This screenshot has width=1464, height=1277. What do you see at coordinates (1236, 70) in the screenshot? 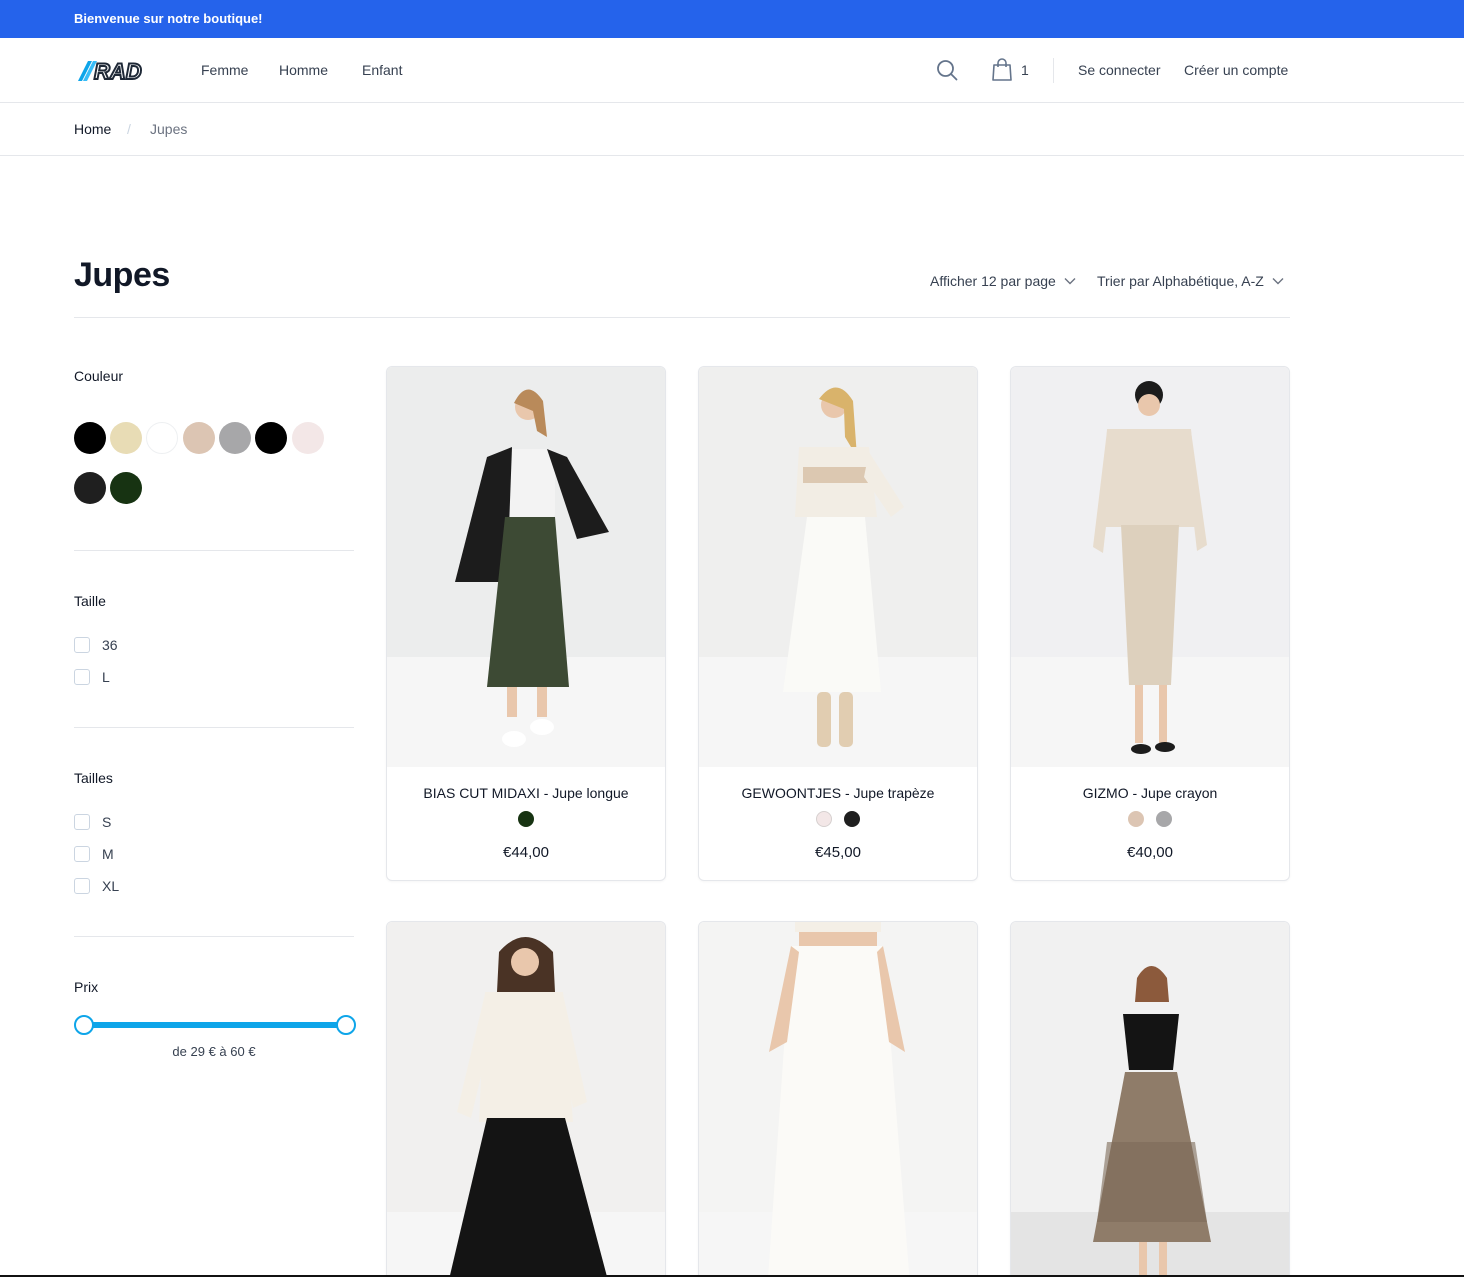
I see `register-link: Créer un compte` at bounding box center [1236, 70].